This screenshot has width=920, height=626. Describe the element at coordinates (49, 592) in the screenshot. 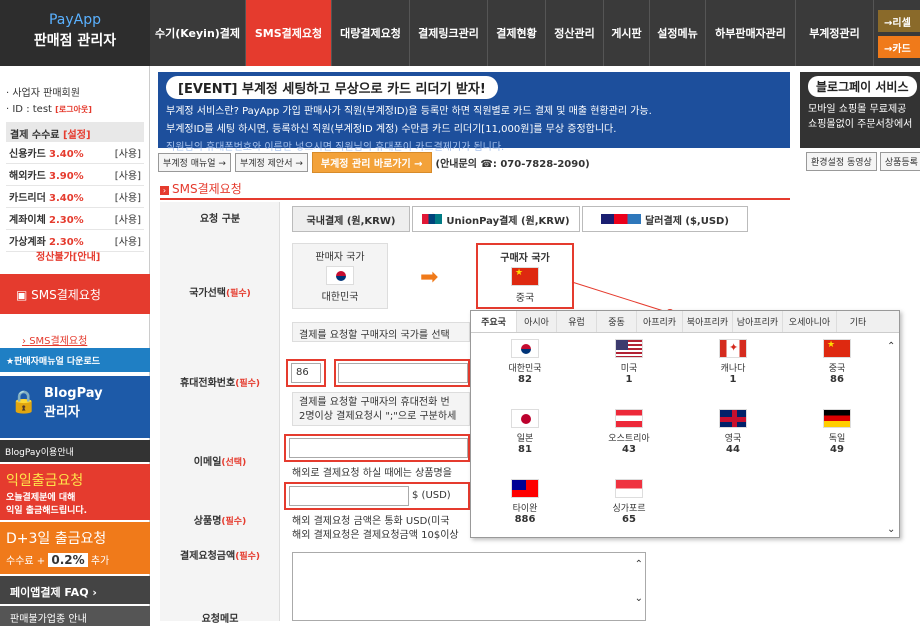

I see `faq-label: 페이앱결제 FAQ` at that location.